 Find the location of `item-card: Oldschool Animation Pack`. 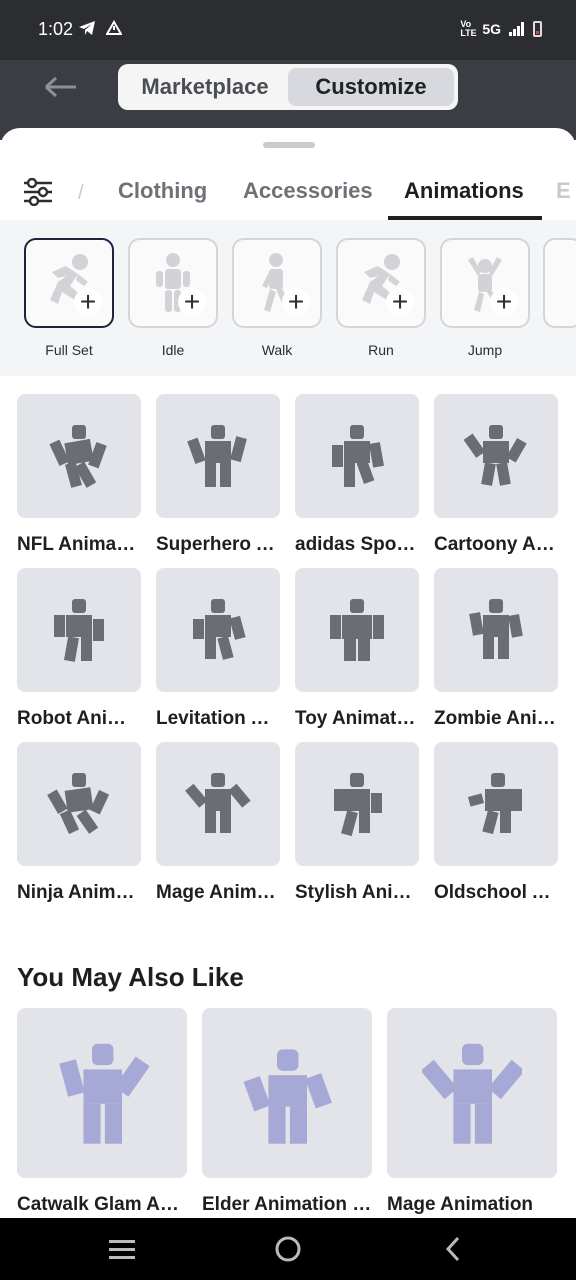

item-card: Oldschool Animation Pack is located at coordinates (496, 823).